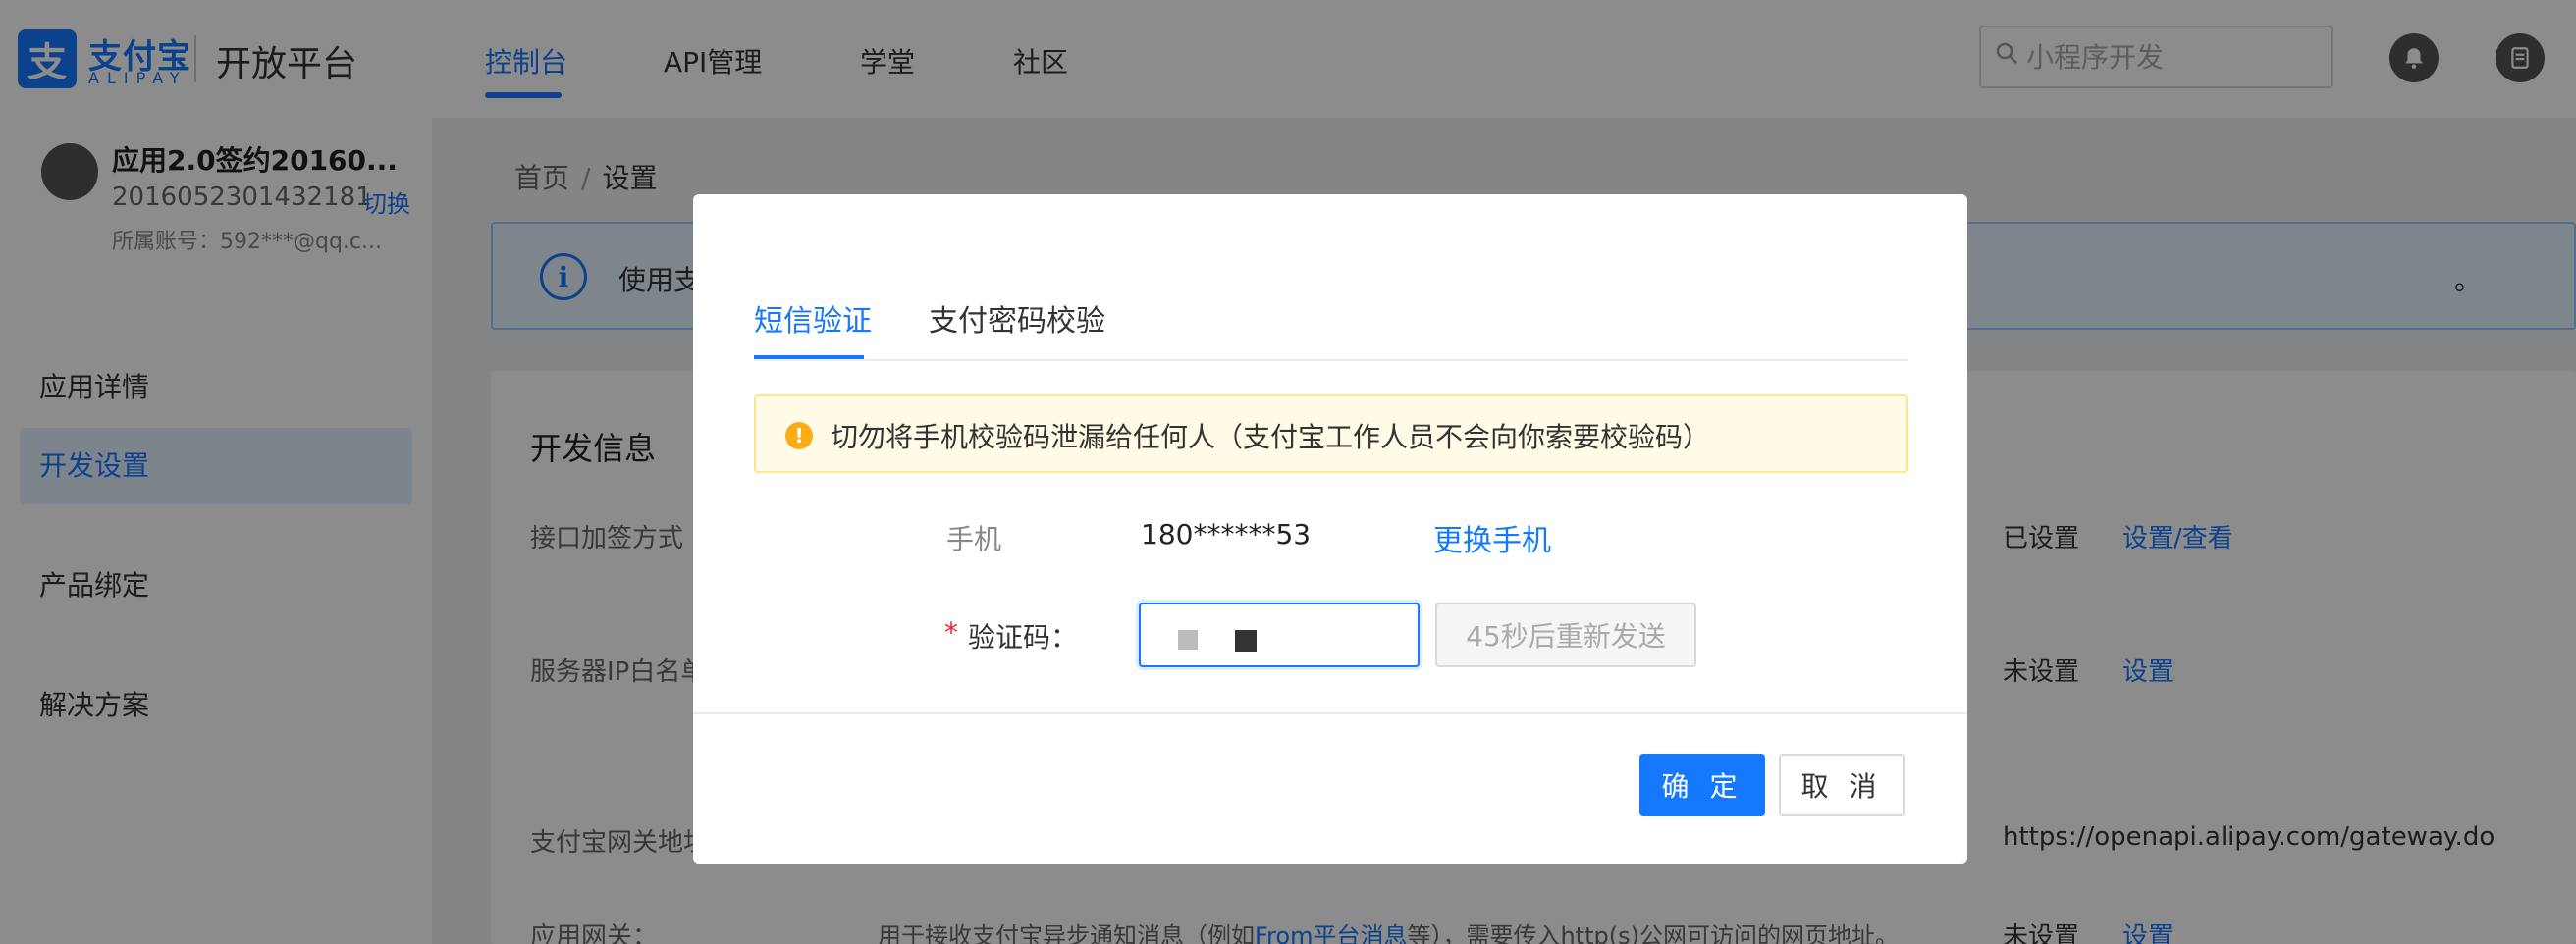  I want to click on phone-value: 180******53, so click(1226, 535).